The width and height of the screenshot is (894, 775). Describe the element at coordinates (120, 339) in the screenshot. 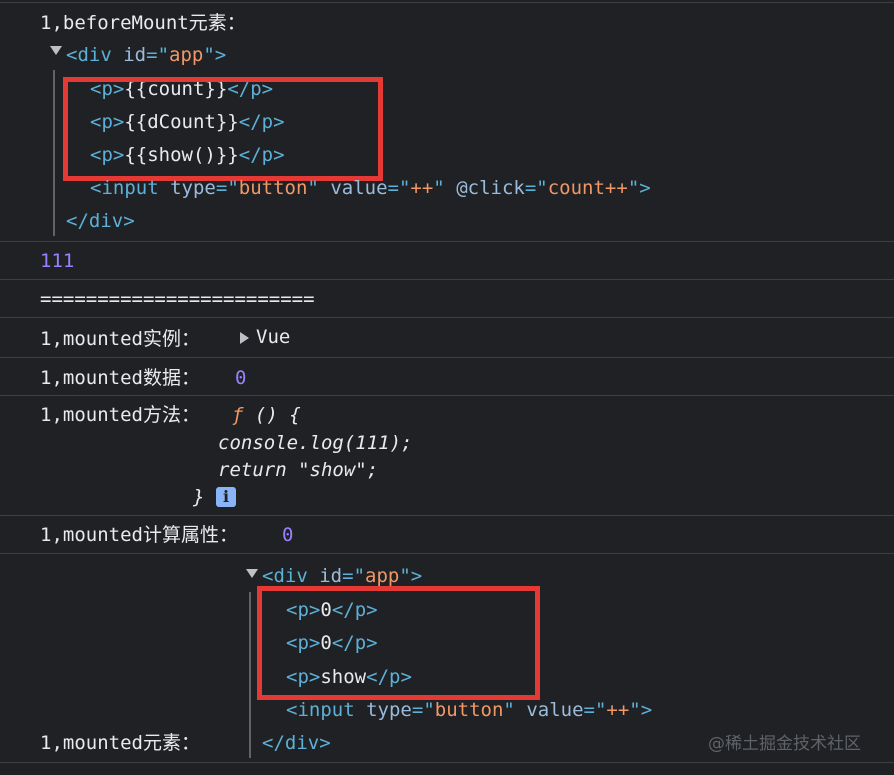

I see `log-label: 1,mounted实例：` at that location.